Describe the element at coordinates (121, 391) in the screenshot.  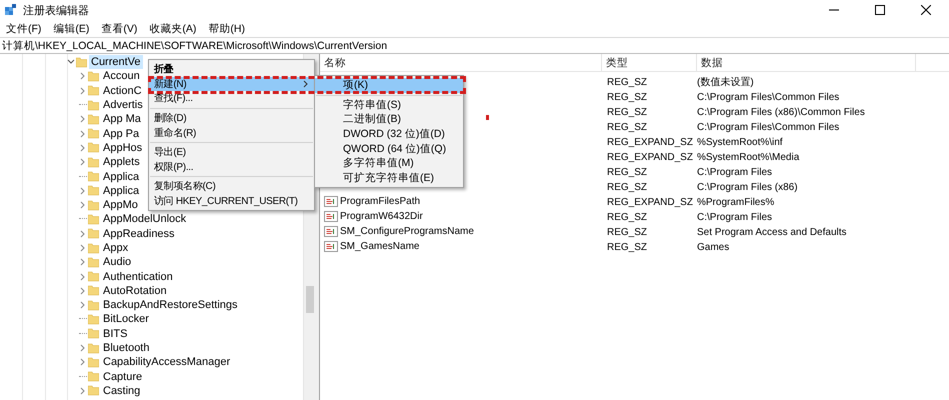
I see `tree-item: Casting` at that location.